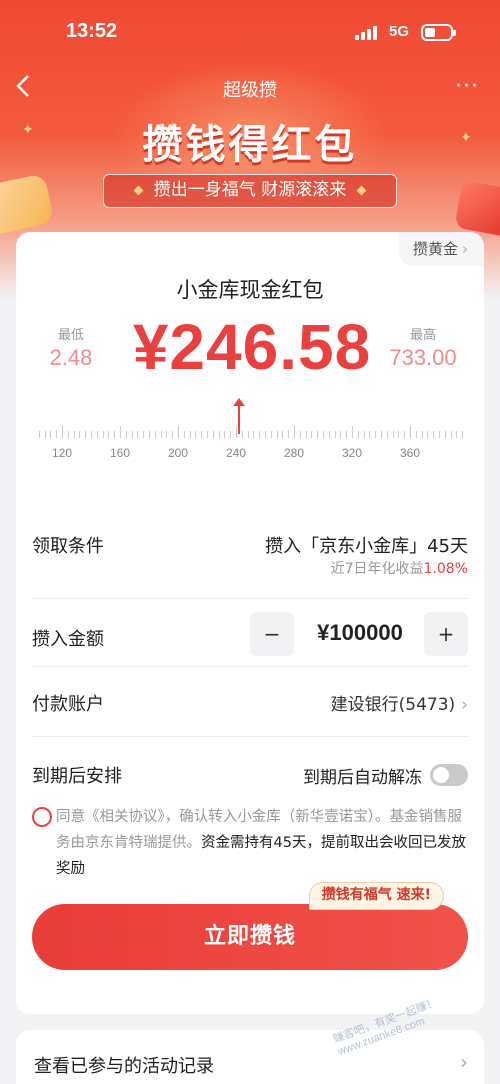 This screenshot has width=500, height=1084. What do you see at coordinates (250, 290) in the screenshot?
I see `card-title: 小金库现金红包` at bounding box center [250, 290].